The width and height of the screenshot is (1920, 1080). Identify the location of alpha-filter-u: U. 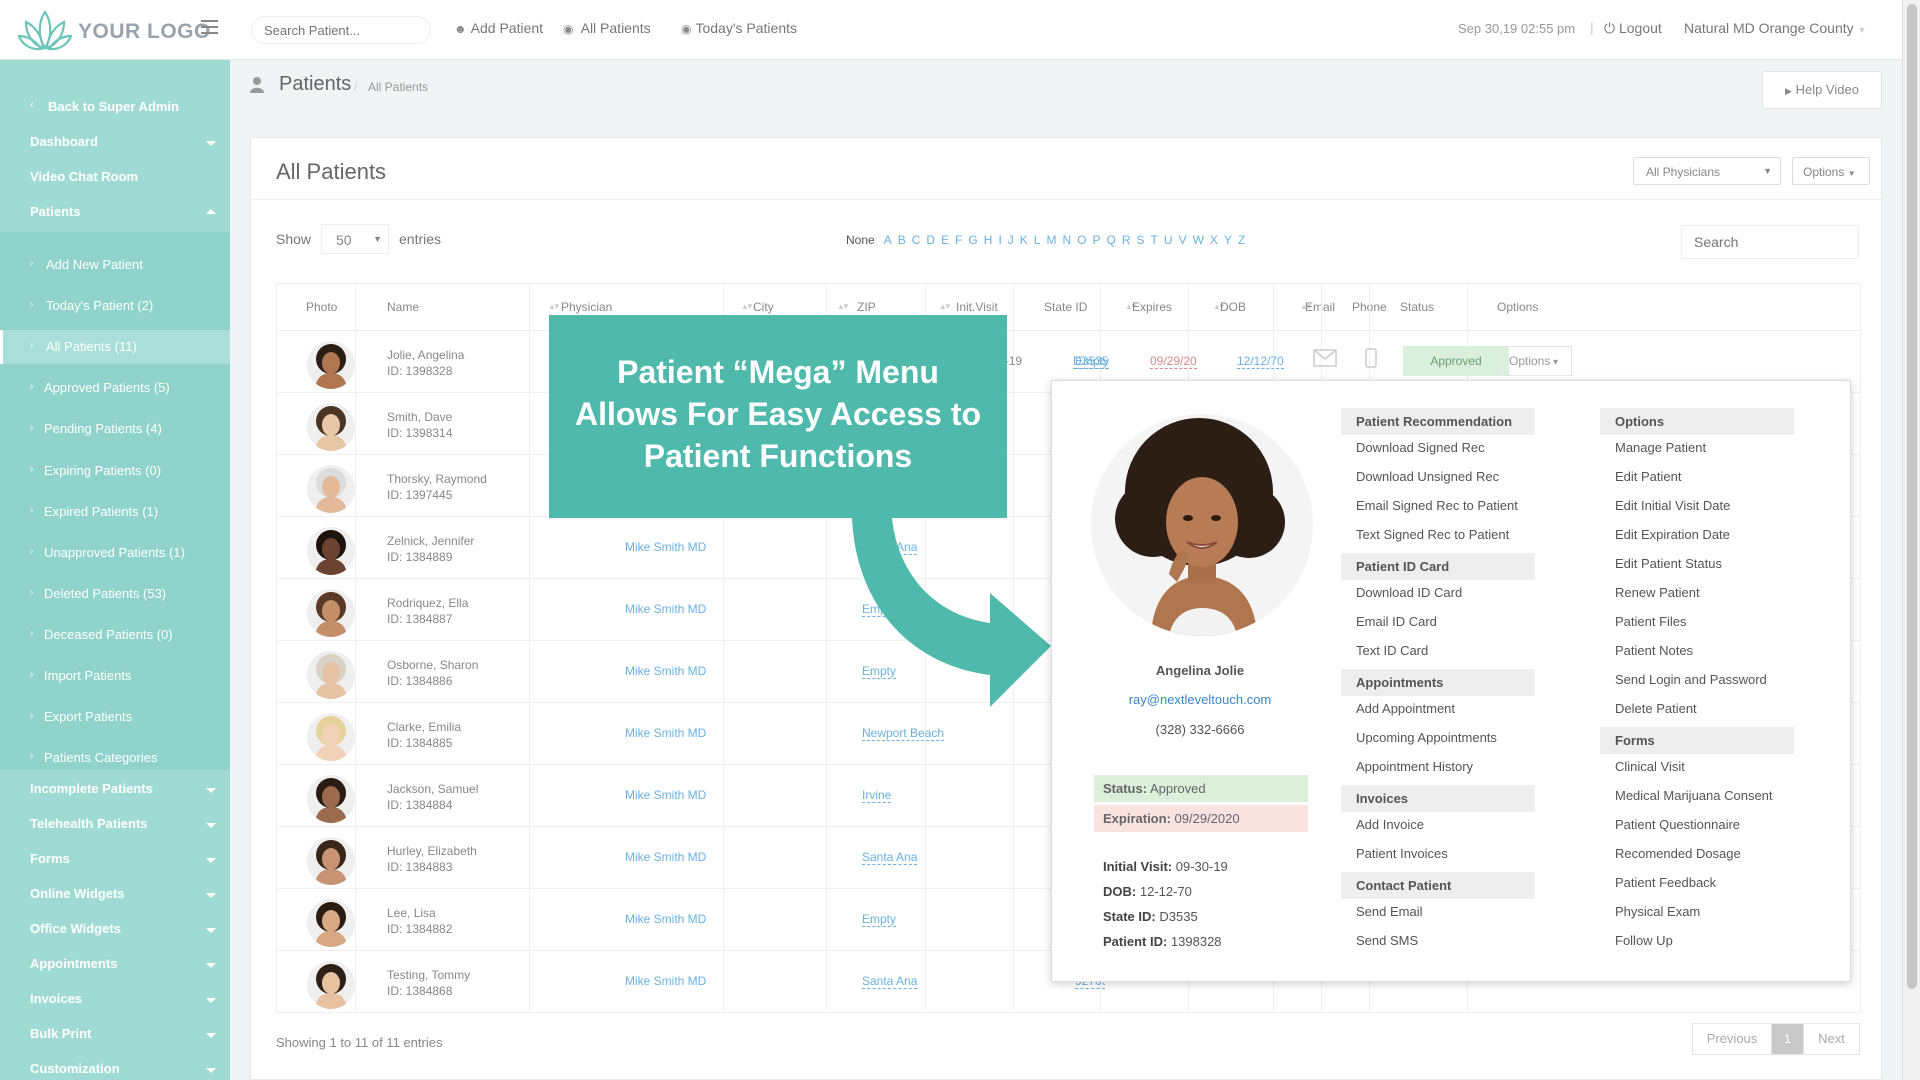
(1168, 240).